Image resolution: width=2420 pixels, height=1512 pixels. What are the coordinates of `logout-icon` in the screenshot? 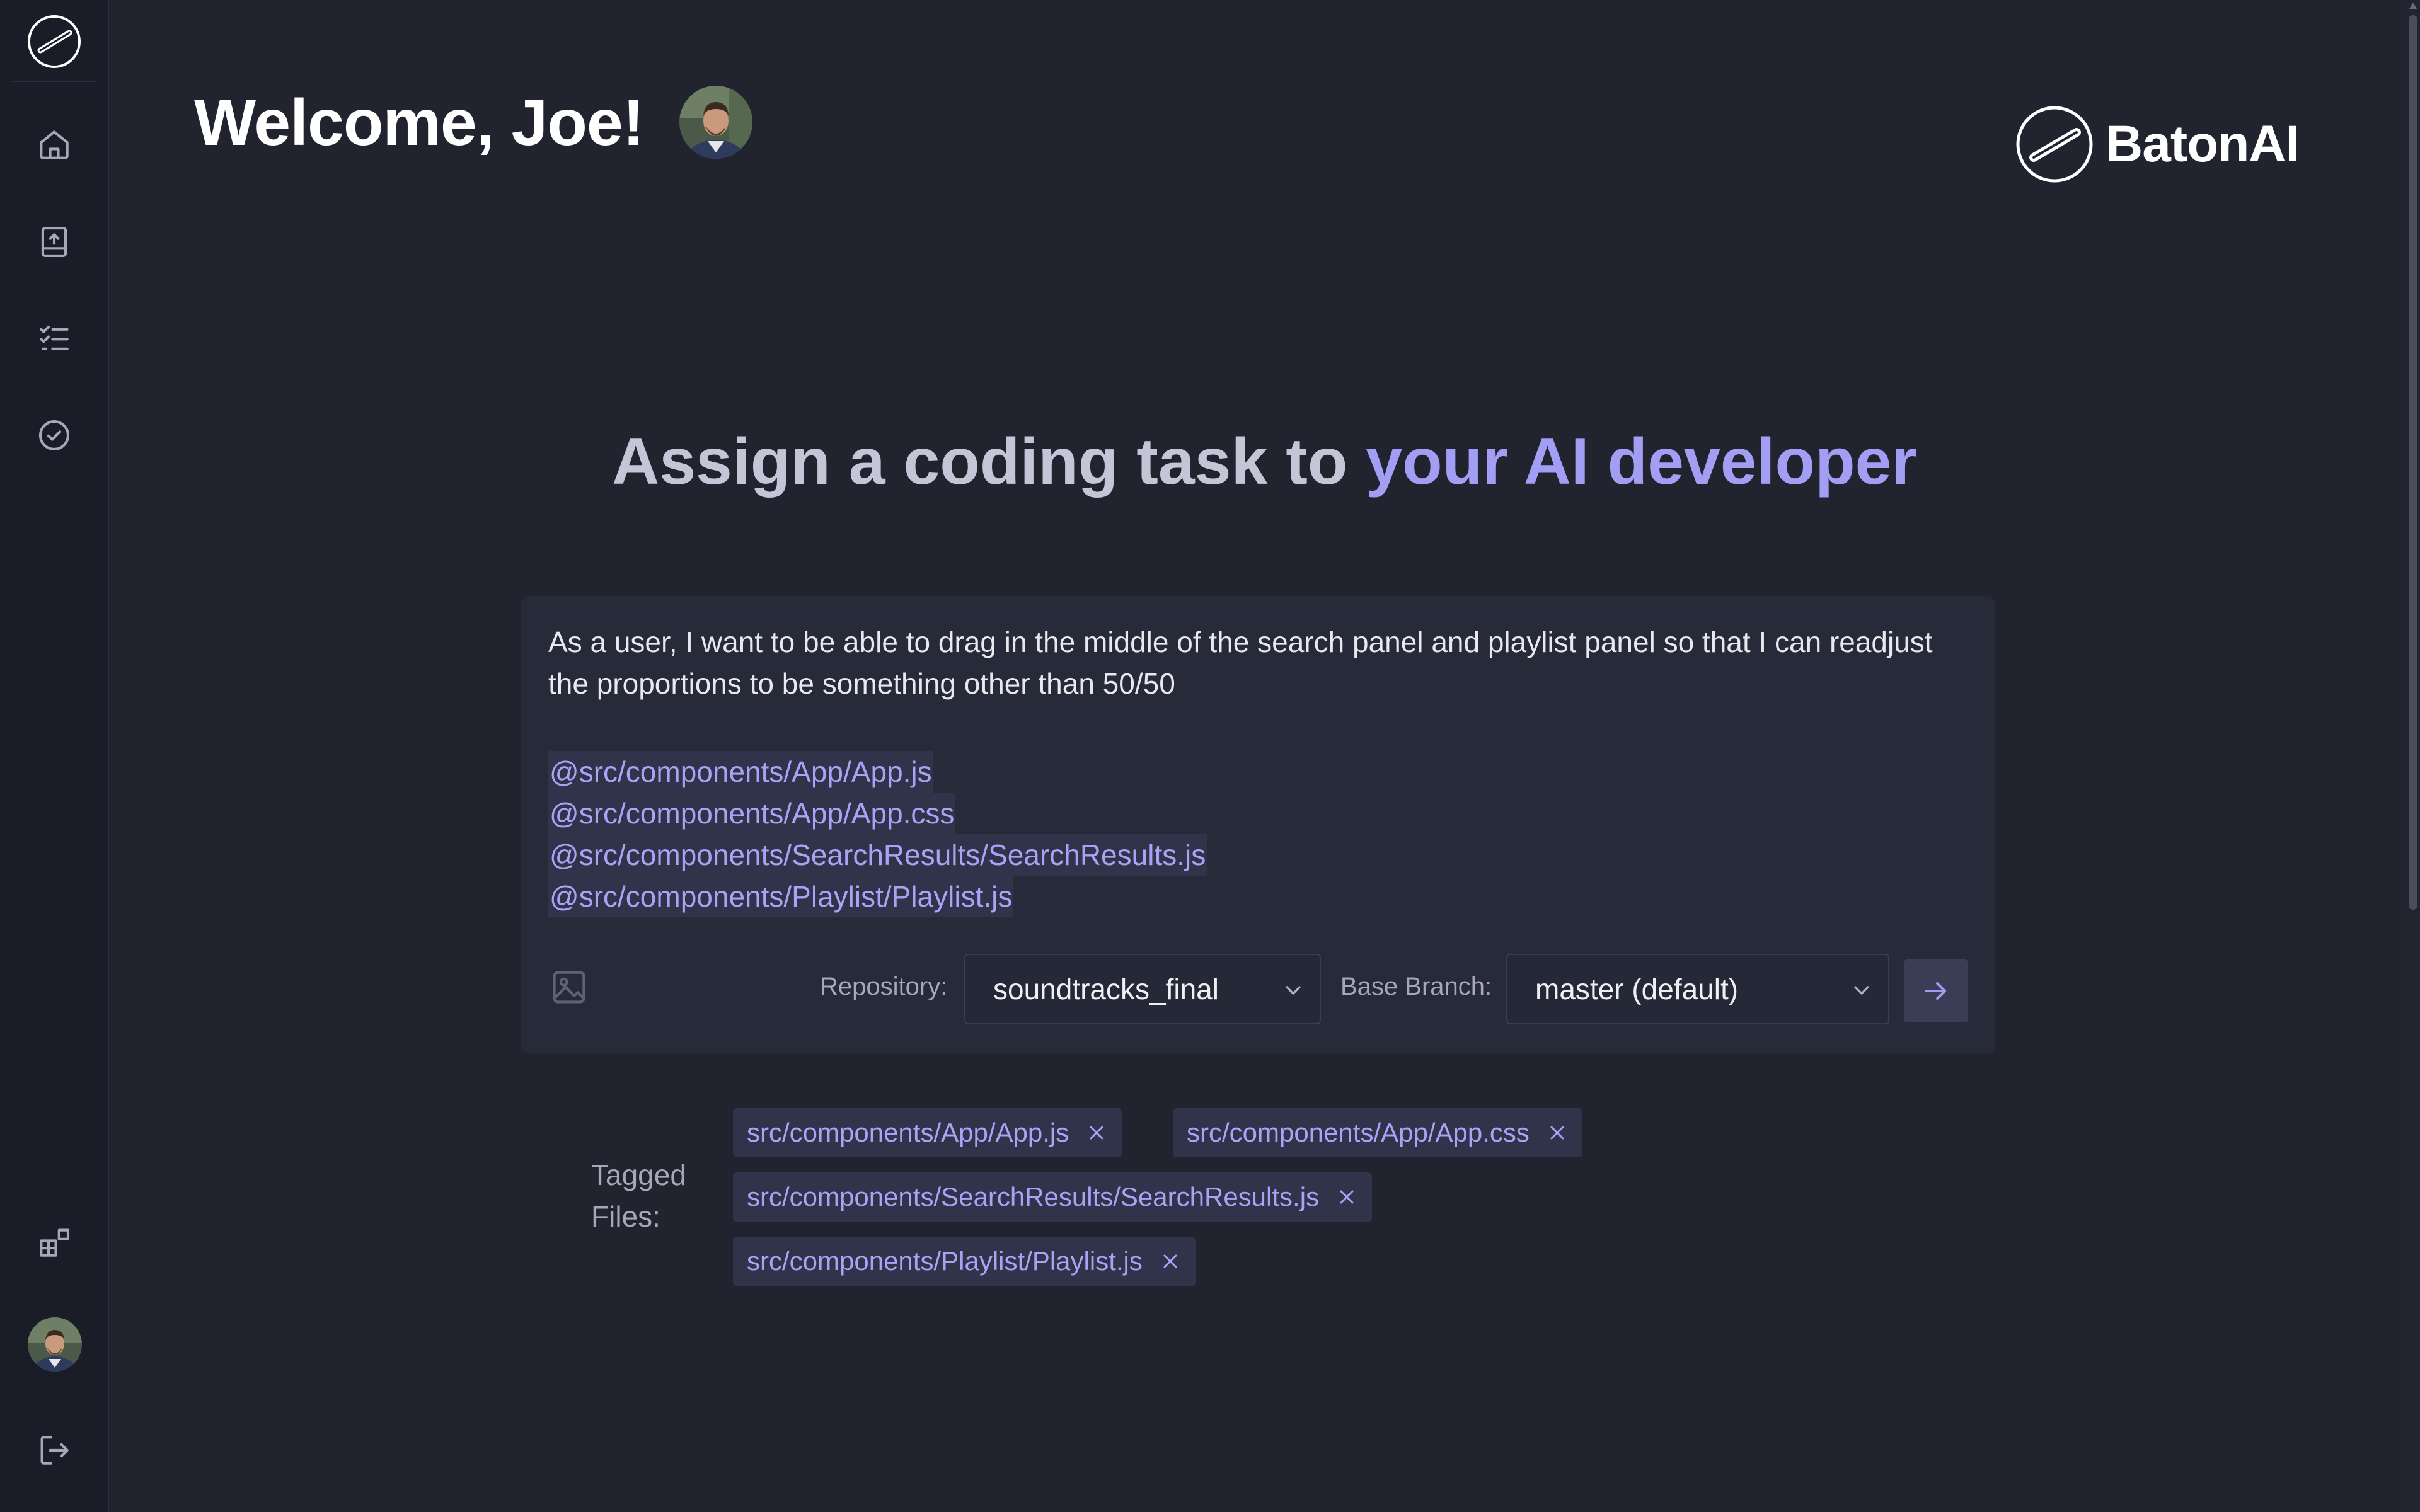 It's located at (55, 1450).